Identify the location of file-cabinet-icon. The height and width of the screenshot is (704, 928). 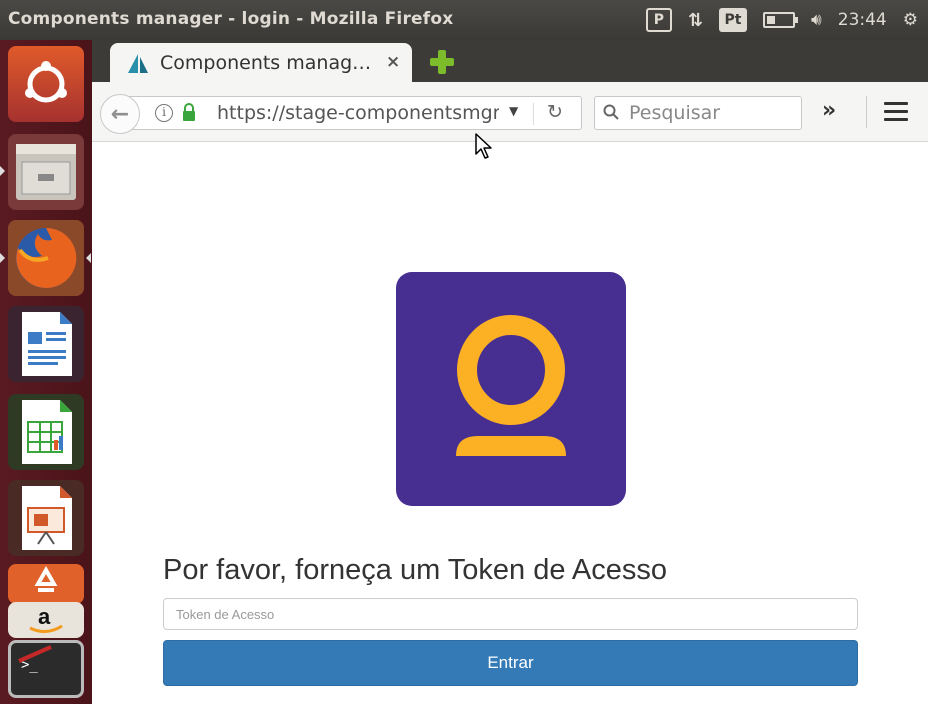
(46, 172).